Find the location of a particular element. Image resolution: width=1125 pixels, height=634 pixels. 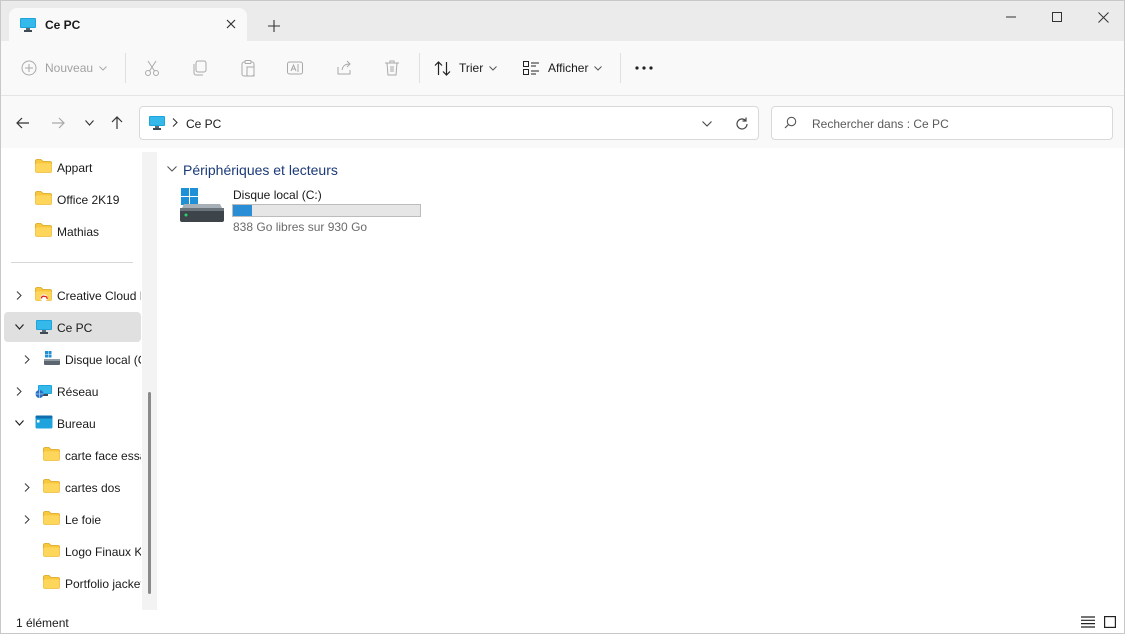

copy-icon is located at coordinates (200, 68).